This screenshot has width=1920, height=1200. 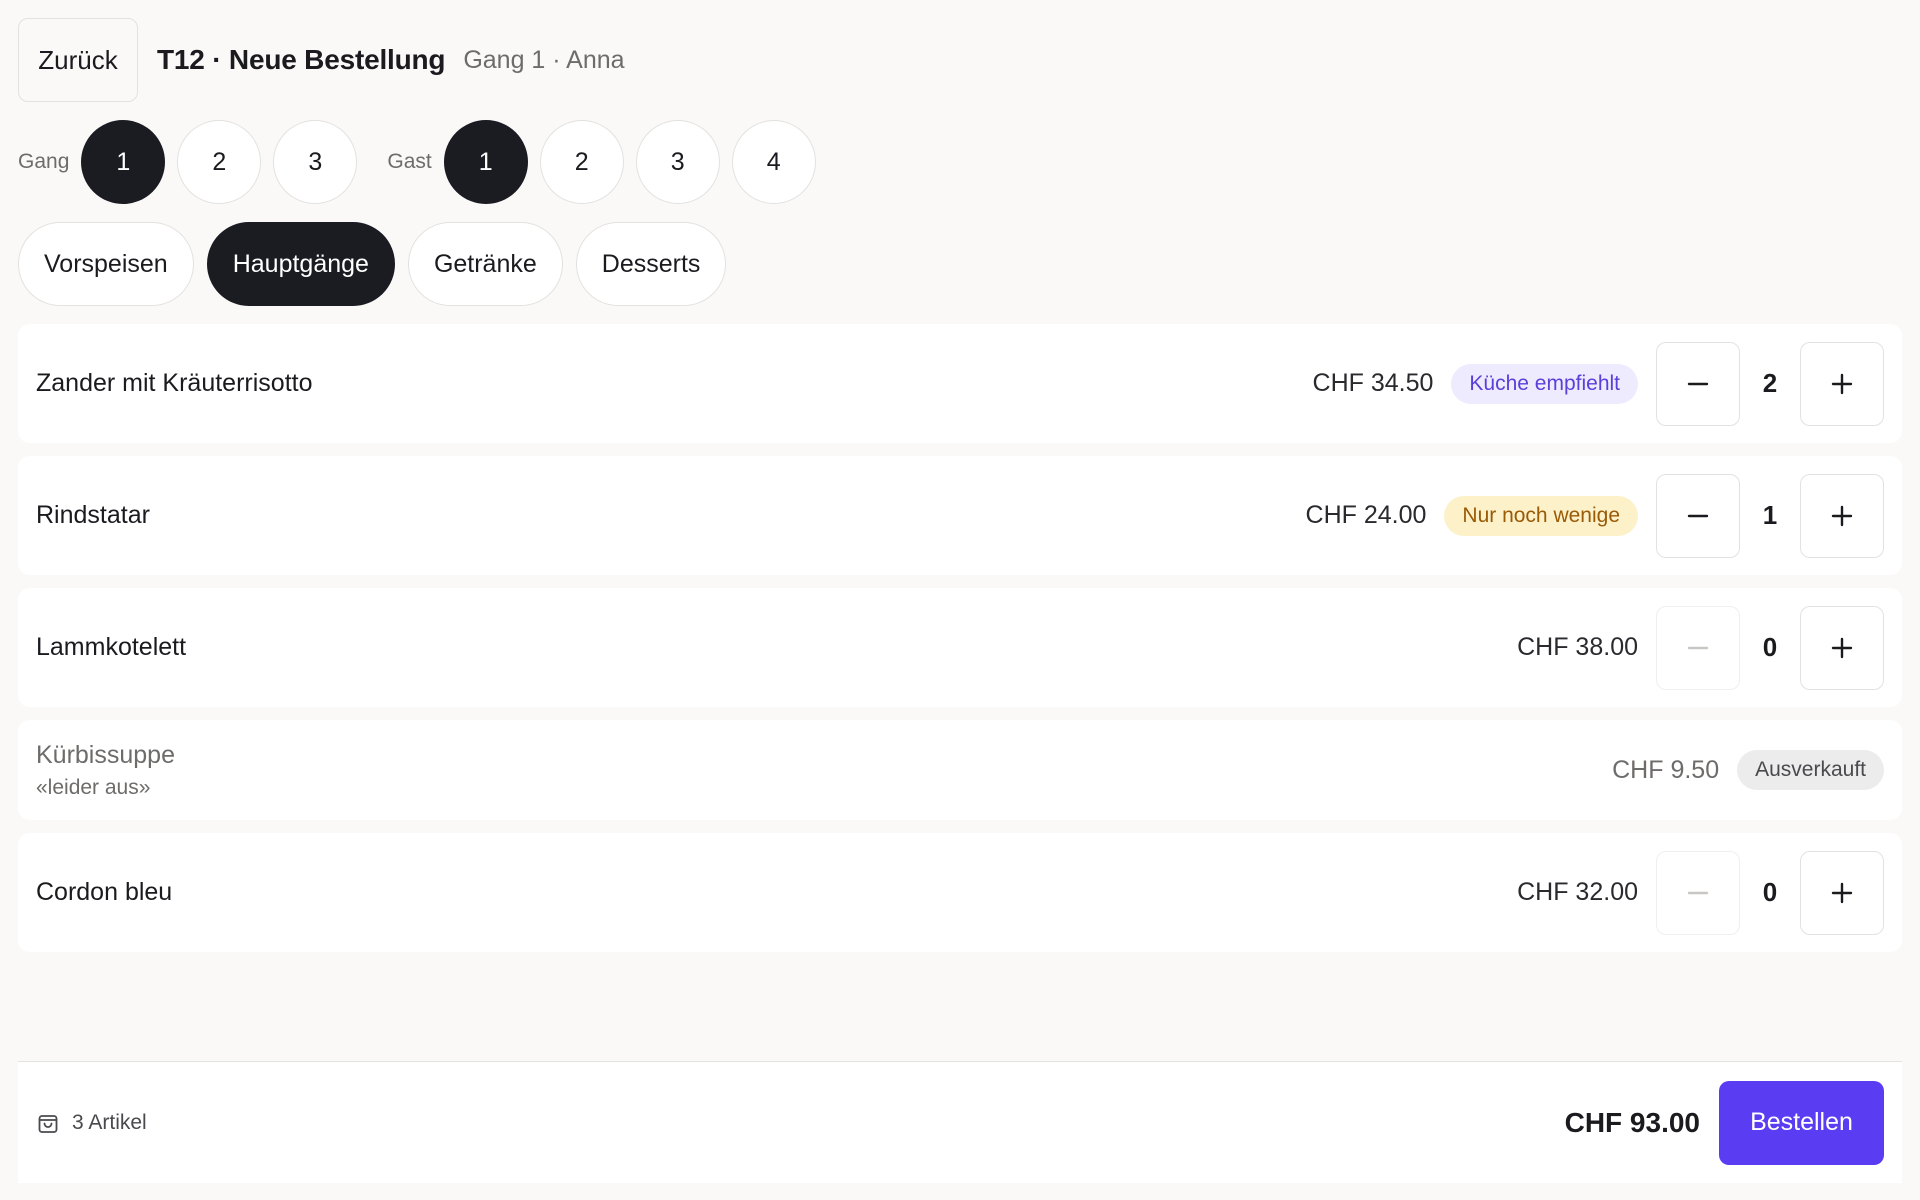 I want to click on guest-option-4: 4, so click(x=773, y=162).